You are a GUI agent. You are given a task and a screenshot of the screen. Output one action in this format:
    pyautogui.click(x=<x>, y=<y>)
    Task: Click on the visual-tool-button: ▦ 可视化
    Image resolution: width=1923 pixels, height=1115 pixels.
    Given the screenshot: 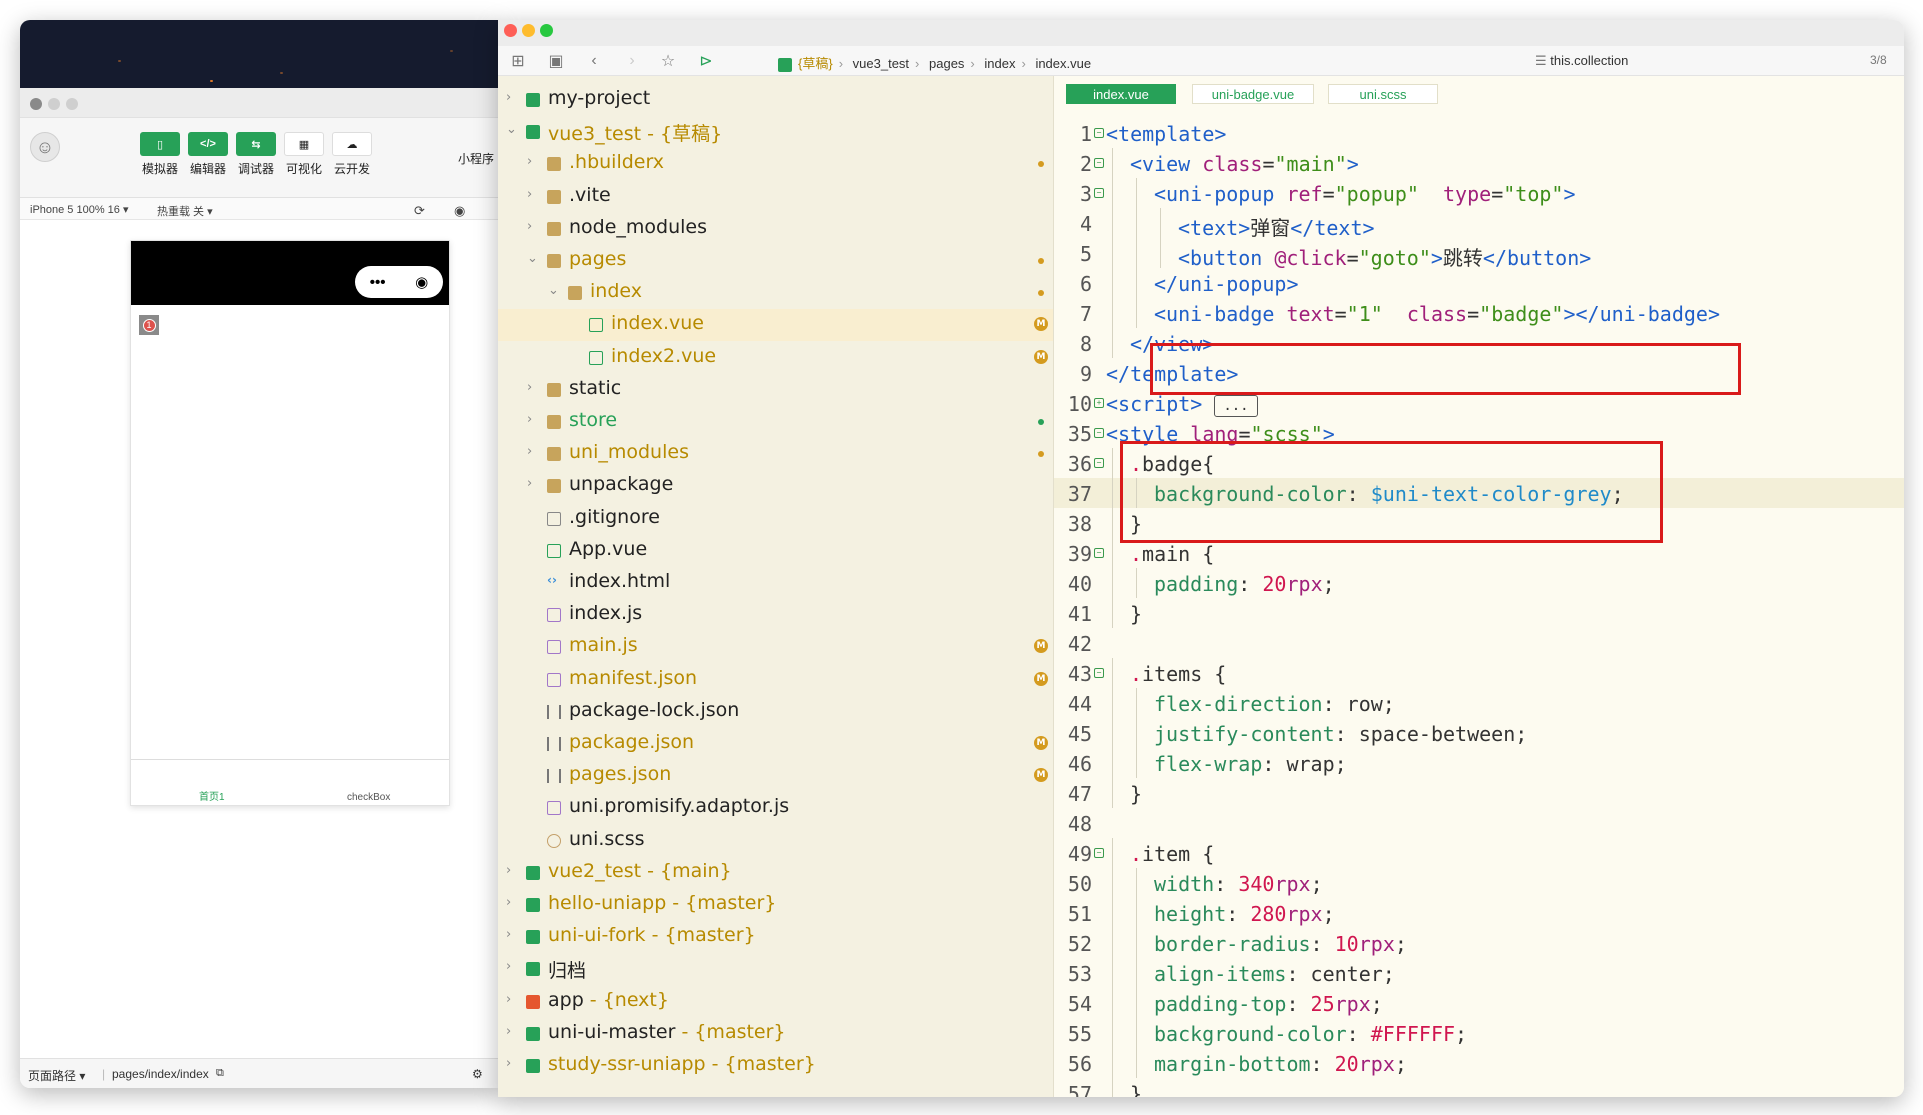 What is the action you would take?
    pyautogui.click(x=304, y=154)
    